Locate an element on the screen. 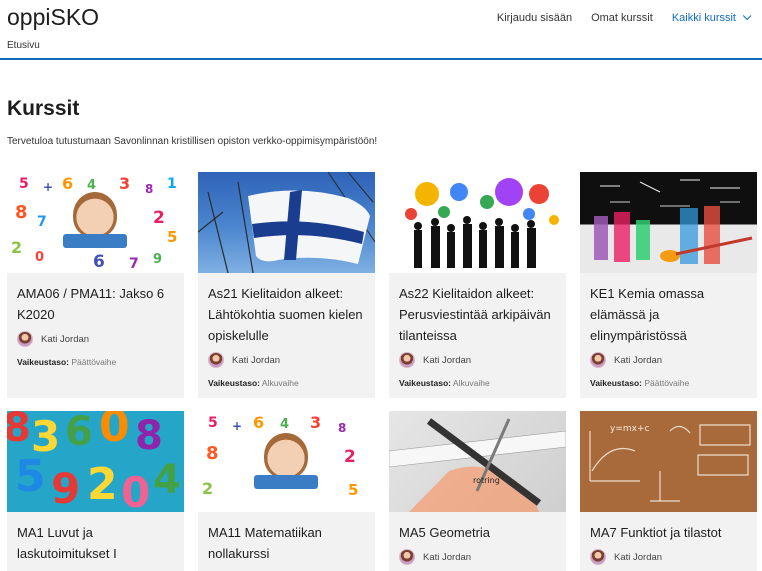  chemistry-illustration is located at coordinates (673, 221).